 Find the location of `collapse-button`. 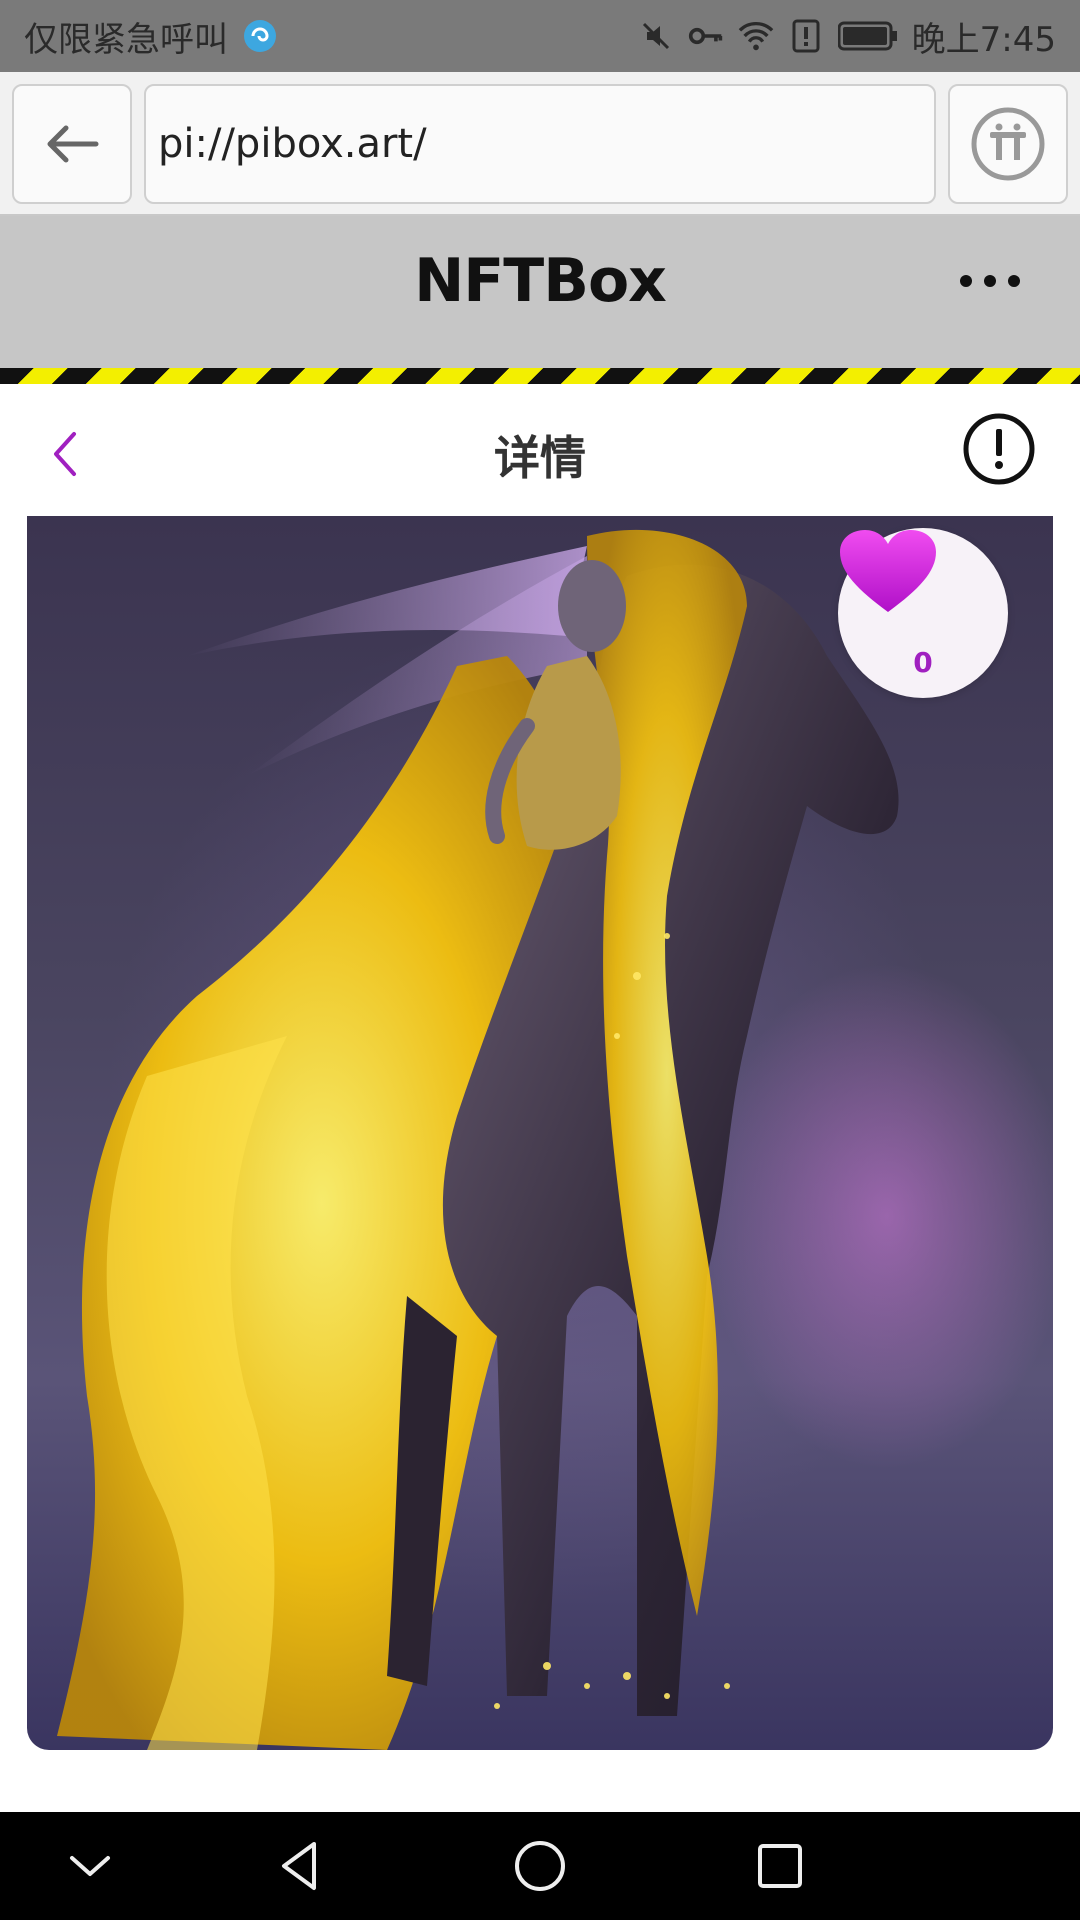

collapse-button is located at coordinates (90, 1866).